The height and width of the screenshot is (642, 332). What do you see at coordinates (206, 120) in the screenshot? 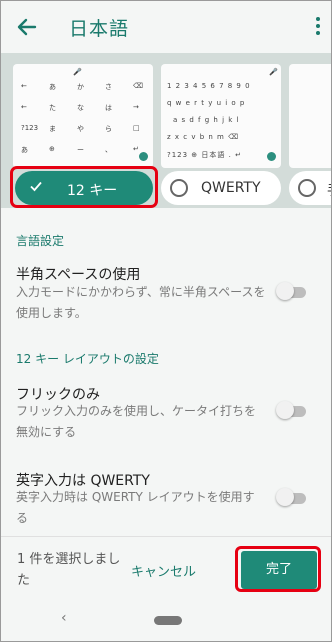
I see `keyboard-preview-row: a s d f g h j k l` at bounding box center [206, 120].